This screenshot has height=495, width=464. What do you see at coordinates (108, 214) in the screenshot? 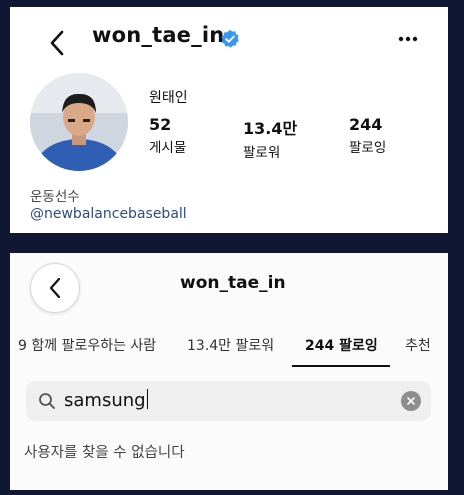
I see `bio-mention-link: @newbalancebaseball` at bounding box center [108, 214].